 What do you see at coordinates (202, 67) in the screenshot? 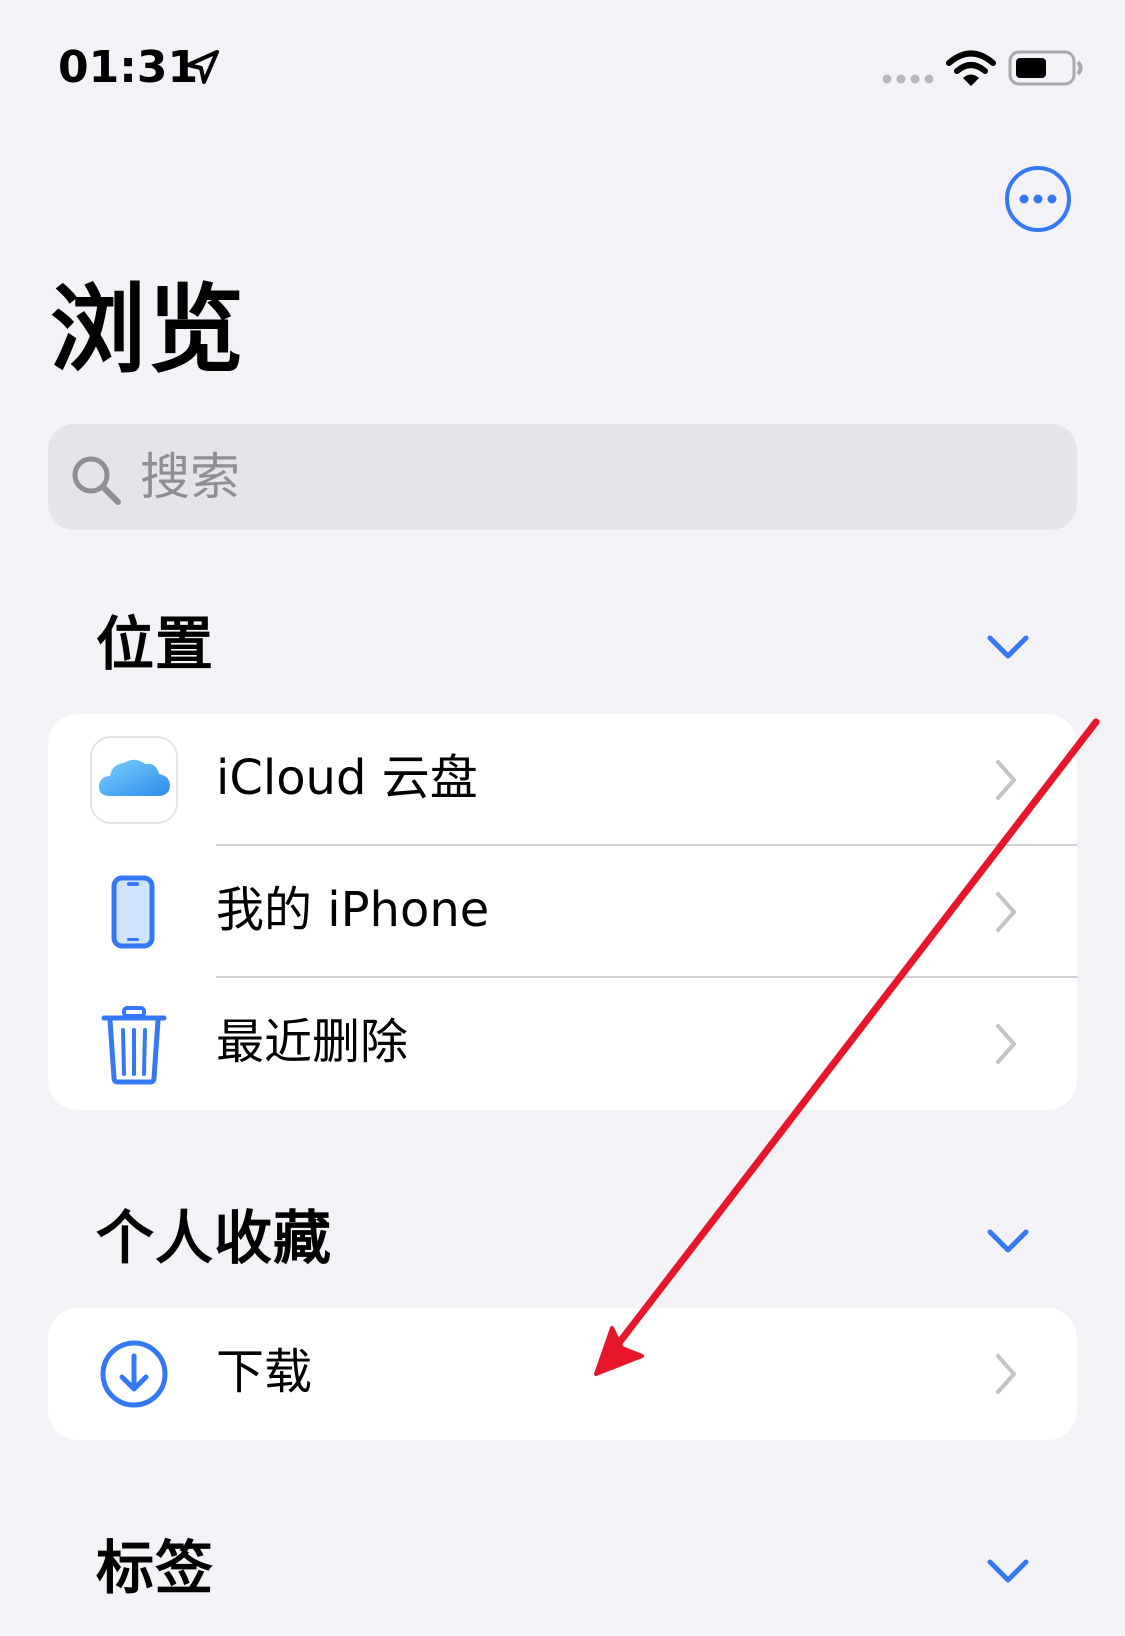
I see `location-arrow-icon` at bounding box center [202, 67].